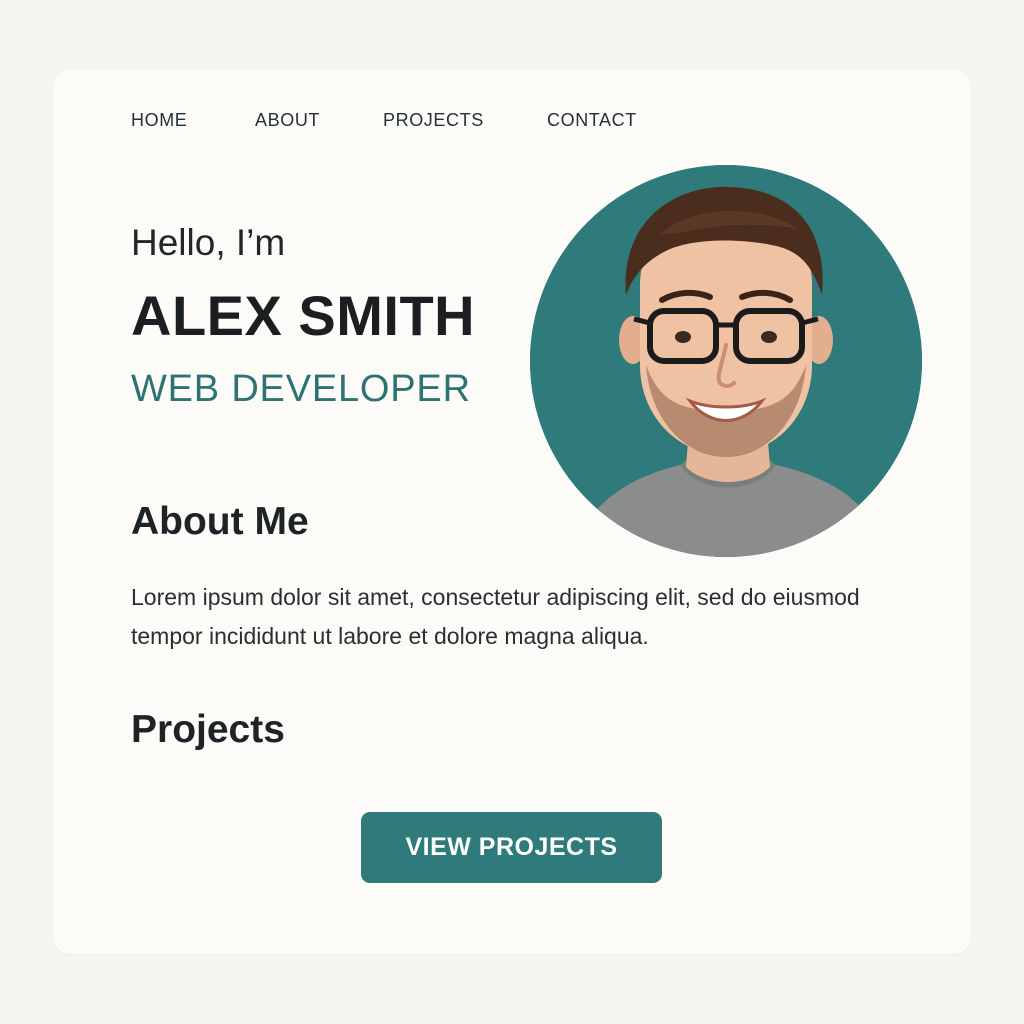 The width and height of the screenshot is (1024, 1024). What do you see at coordinates (159, 120) in the screenshot?
I see `nav-home-link: HOME` at bounding box center [159, 120].